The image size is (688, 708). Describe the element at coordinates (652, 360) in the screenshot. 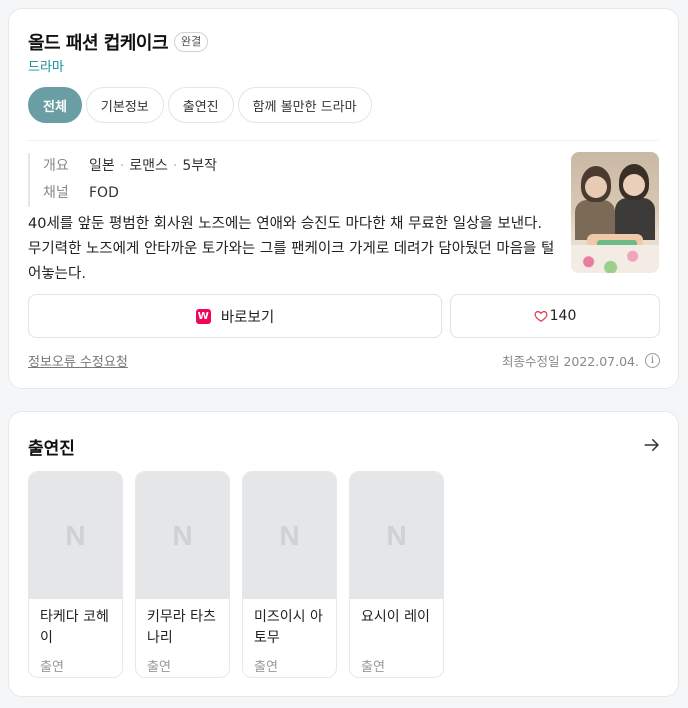

I see `info-icon: i` at that location.